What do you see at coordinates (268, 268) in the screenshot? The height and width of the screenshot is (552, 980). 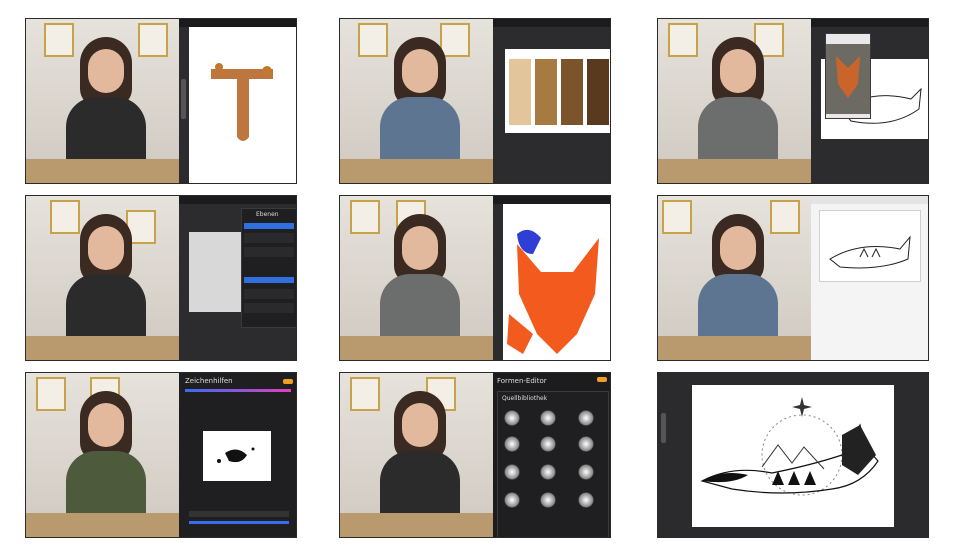 I see `layers-panel: Ebenen` at bounding box center [268, 268].